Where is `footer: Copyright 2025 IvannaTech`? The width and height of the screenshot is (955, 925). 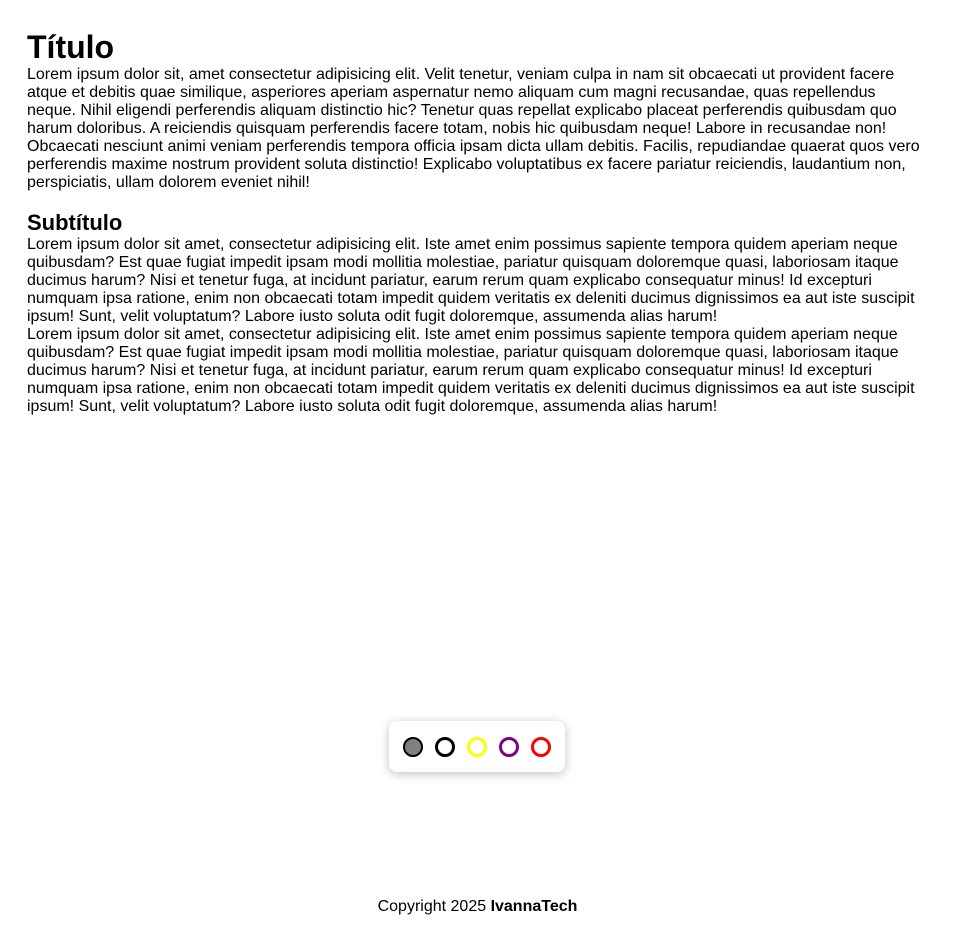
footer: Copyright 2025 IvannaTech is located at coordinates (477, 907).